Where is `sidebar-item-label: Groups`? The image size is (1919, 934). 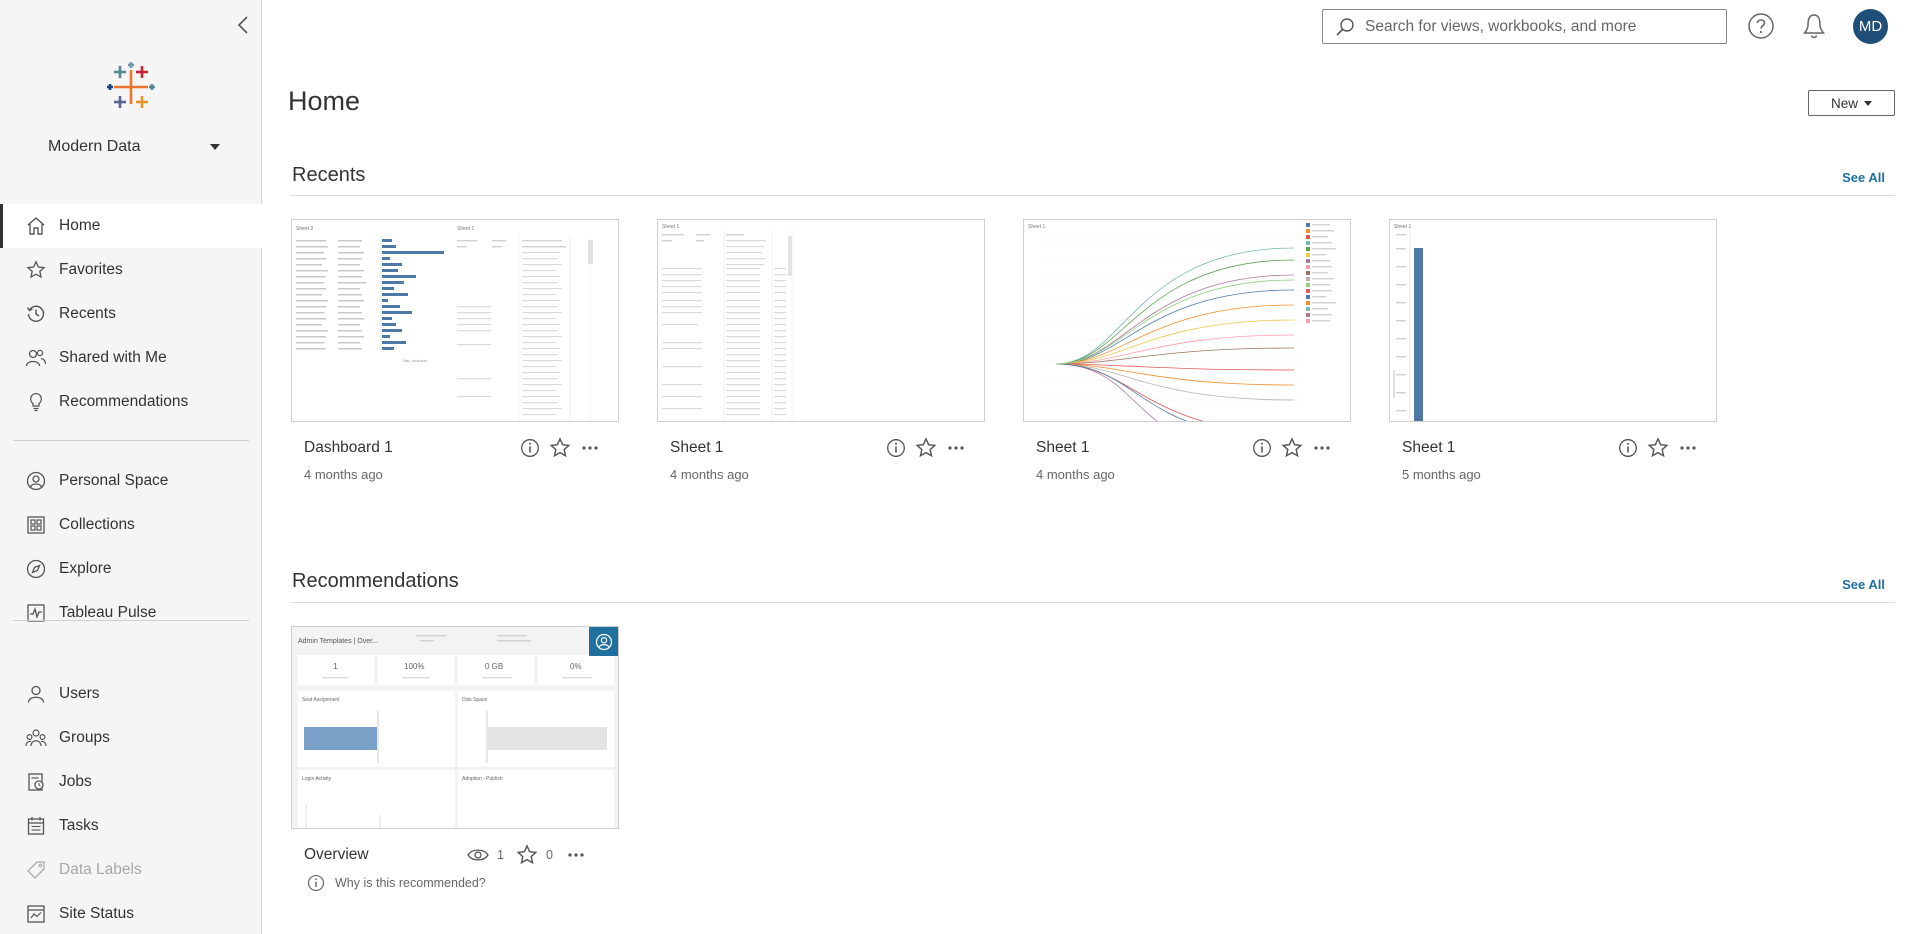 sidebar-item-label: Groups is located at coordinates (84, 737).